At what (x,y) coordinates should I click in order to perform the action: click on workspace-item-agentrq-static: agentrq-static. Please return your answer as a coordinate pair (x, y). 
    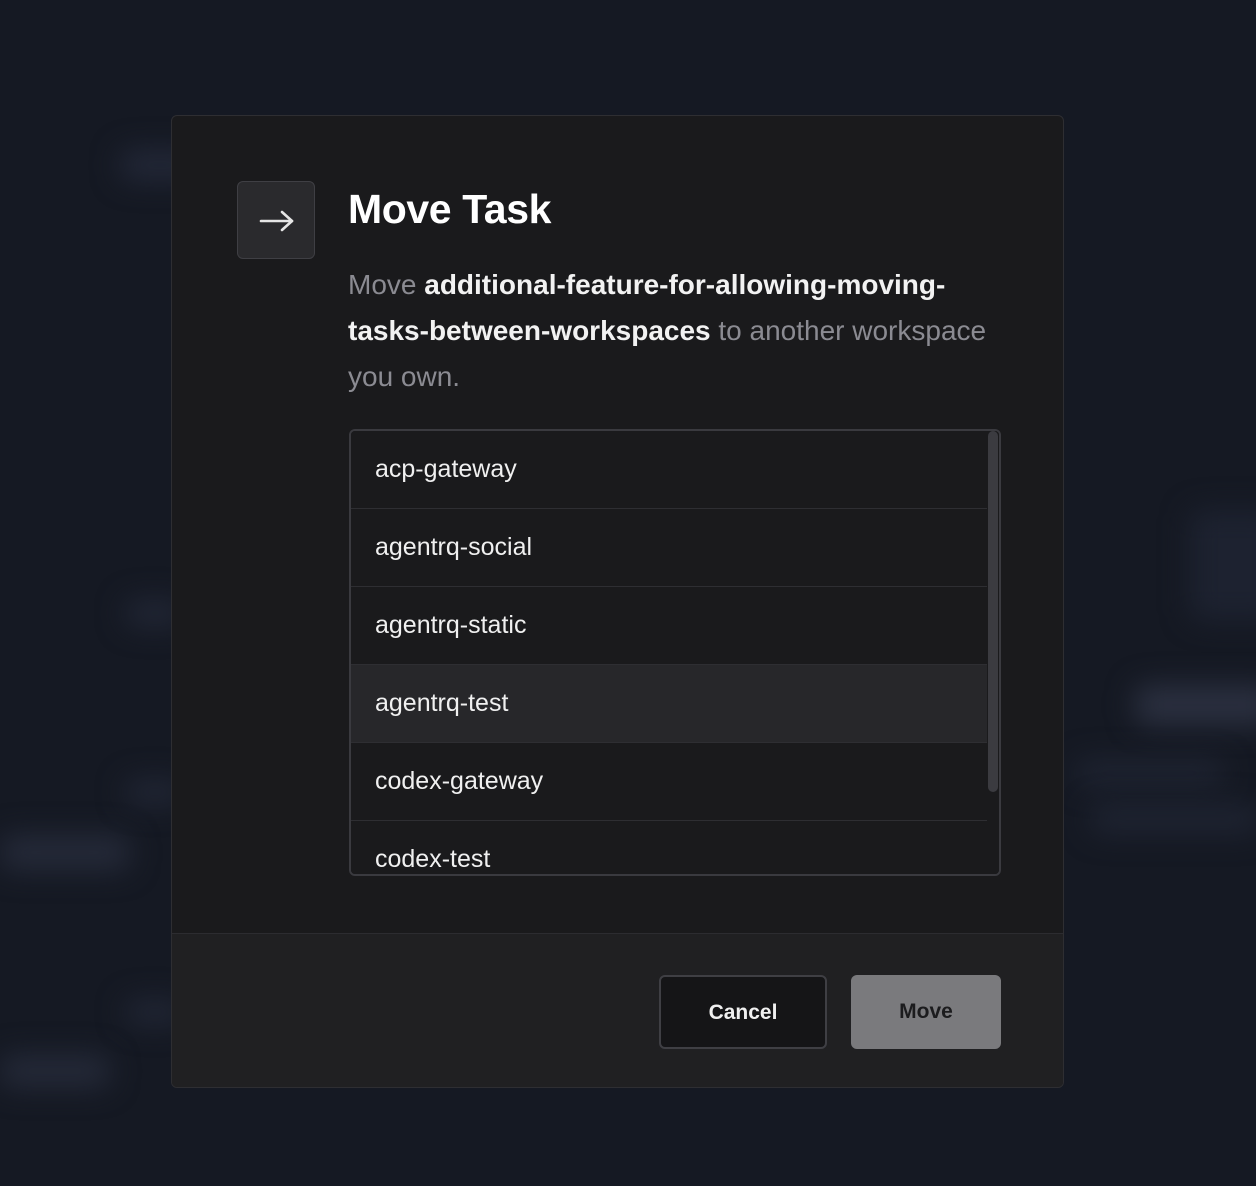
    Looking at the image, I should click on (669, 626).